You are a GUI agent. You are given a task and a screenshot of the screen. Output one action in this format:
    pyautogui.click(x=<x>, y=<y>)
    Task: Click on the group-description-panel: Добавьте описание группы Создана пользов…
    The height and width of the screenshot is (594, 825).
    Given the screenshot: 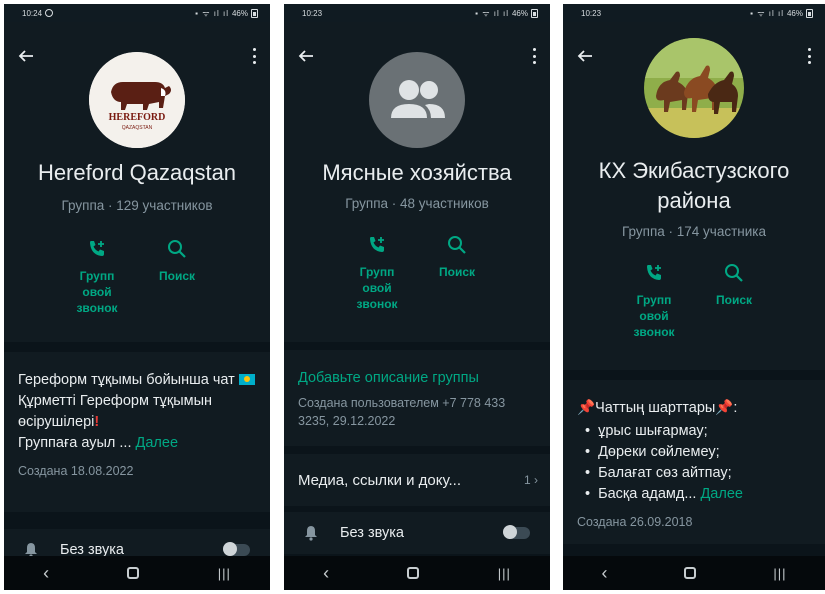 What is the action you would take?
    pyautogui.click(x=417, y=398)
    